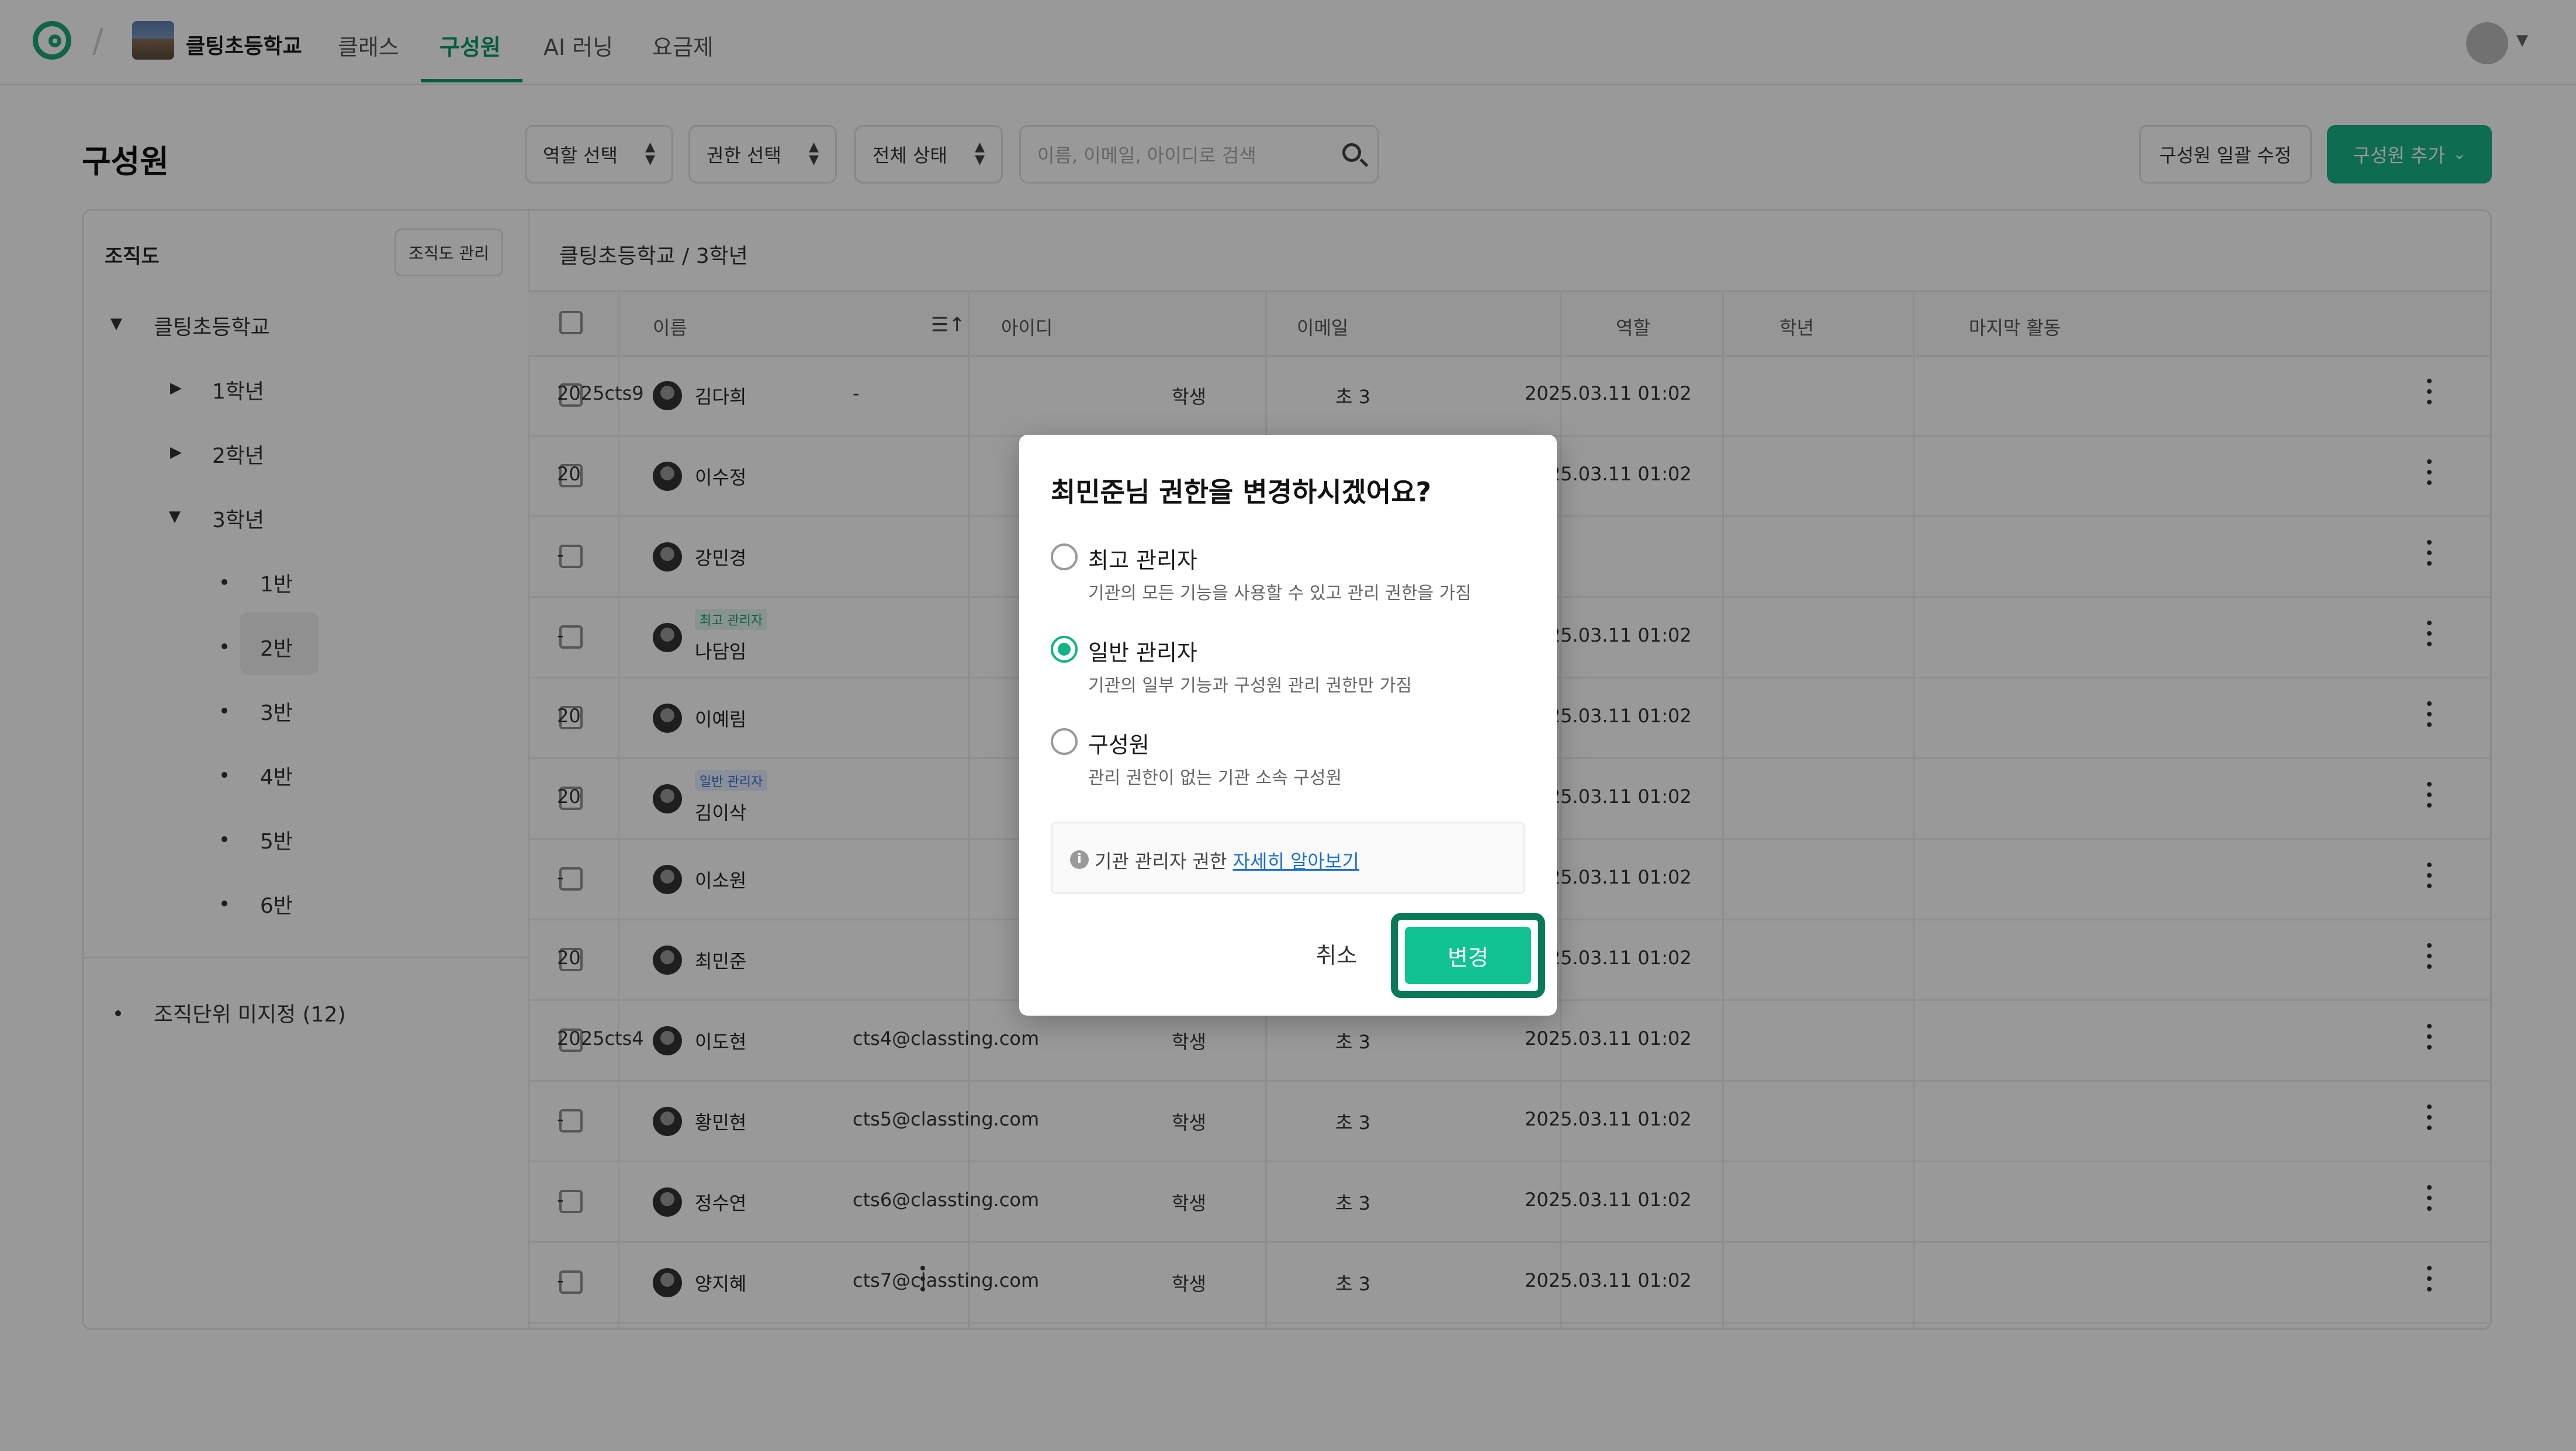  Describe the element at coordinates (1142, 558) in the screenshot. I see `option-super-admin-label: 최고 관리자` at that location.